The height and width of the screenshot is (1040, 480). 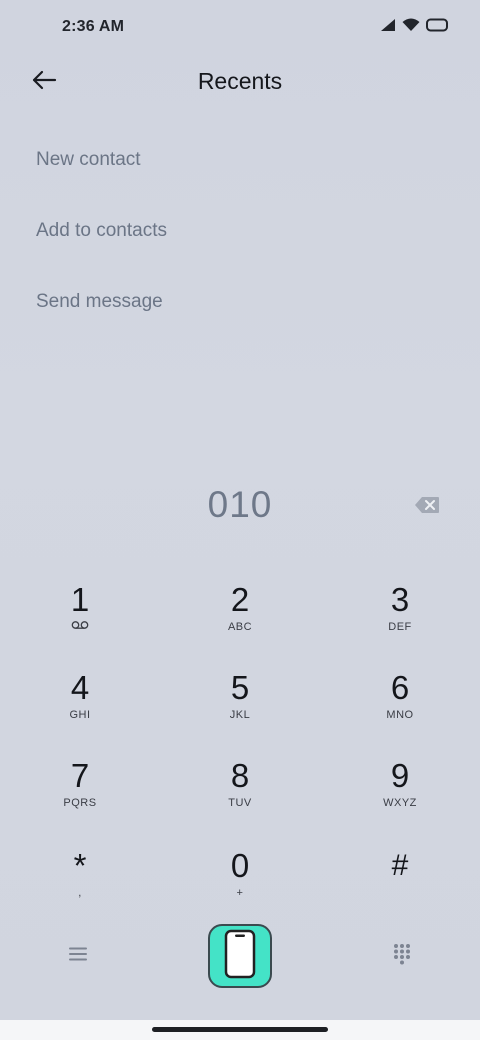 I want to click on key-0: 0 +, so click(x=240, y=886).